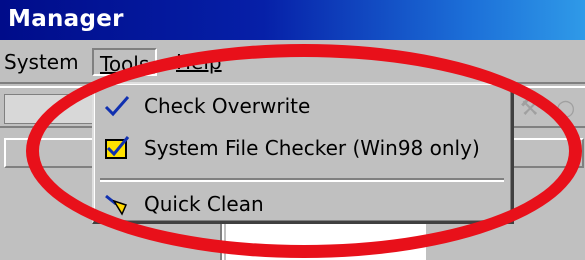 This screenshot has height=260, width=585. I want to click on menu-item-system-file-checker: System File Checker (Win98 only), so click(302, 148).